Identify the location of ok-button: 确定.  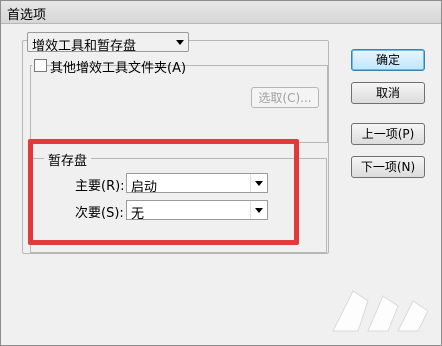
(388, 60).